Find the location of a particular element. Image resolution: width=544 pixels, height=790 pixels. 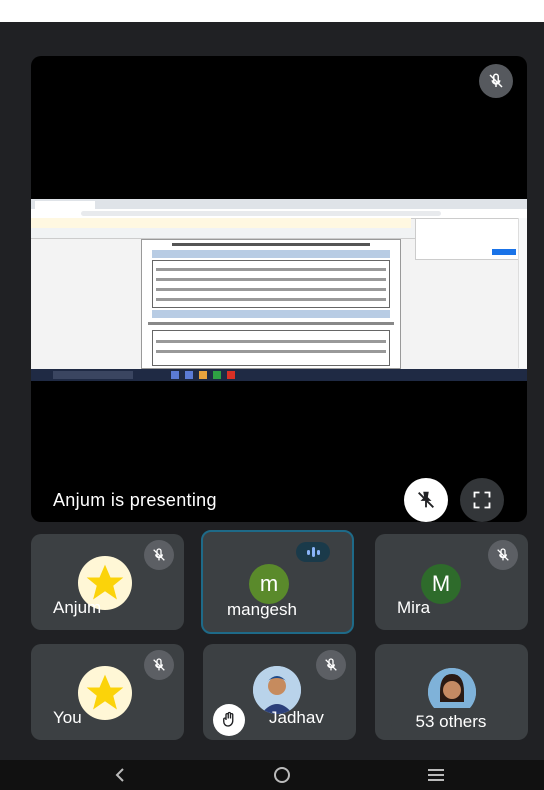

presenter-mic-off-icon is located at coordinates (496, 81).